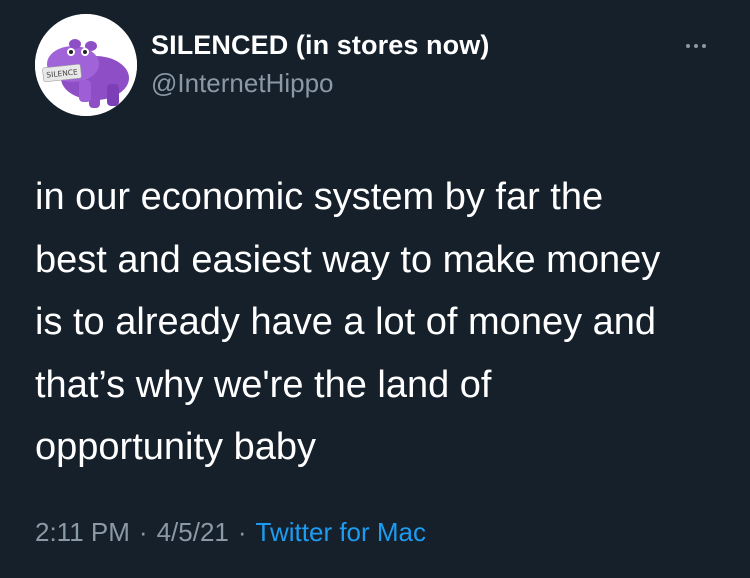 This screenshot has width=750, height=578. What do you see at coordinates (230, 532) in the screenshot?
I see `tweet-metadata: 2:11 PM · 4/5/21 · Twitter for Mac` at bounding box center [230, 532].